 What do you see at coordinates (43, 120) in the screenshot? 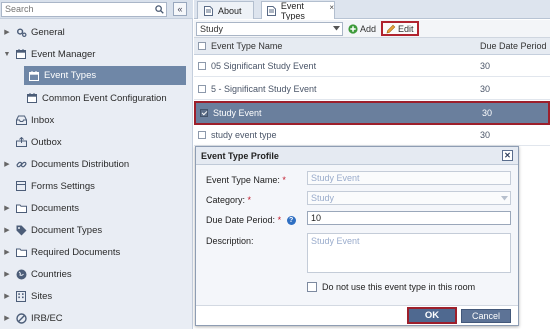
I see `sidebar-item-label: Inbox` at bounding box center [43, 120].